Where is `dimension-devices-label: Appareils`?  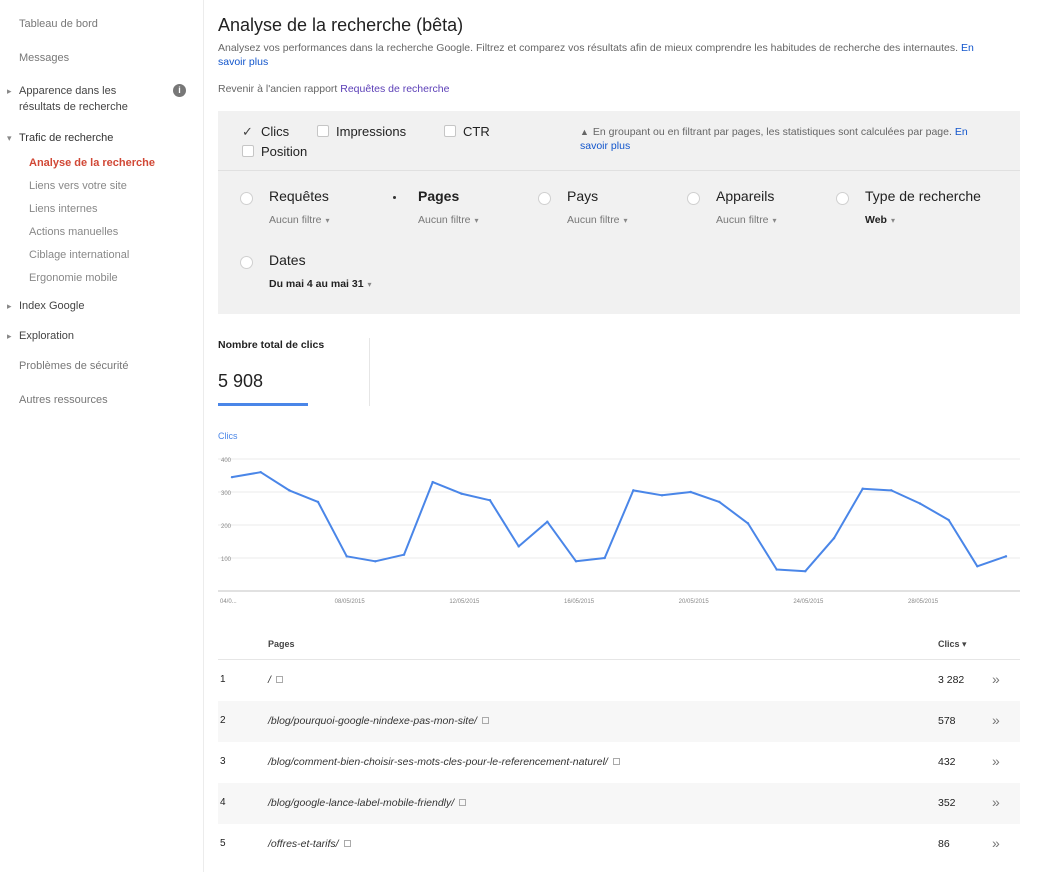
dimension-devices-label: Appareils is located at coordinates (745, 196).